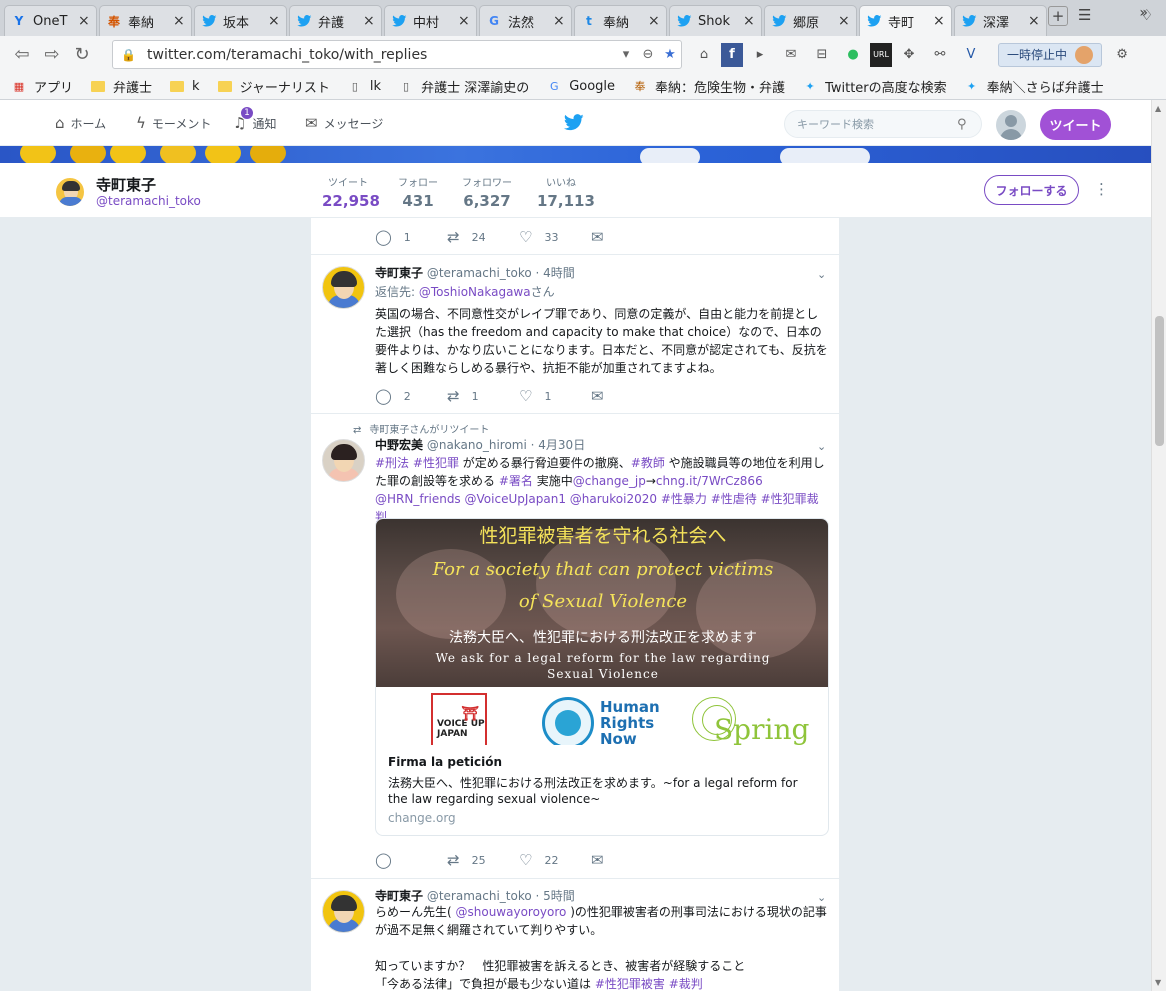 The image size is (1166, 991). What do you see at coordinates (760, 55) in the screenshot?
I see `play-icon: ▸` at bounding box center [760, 55].